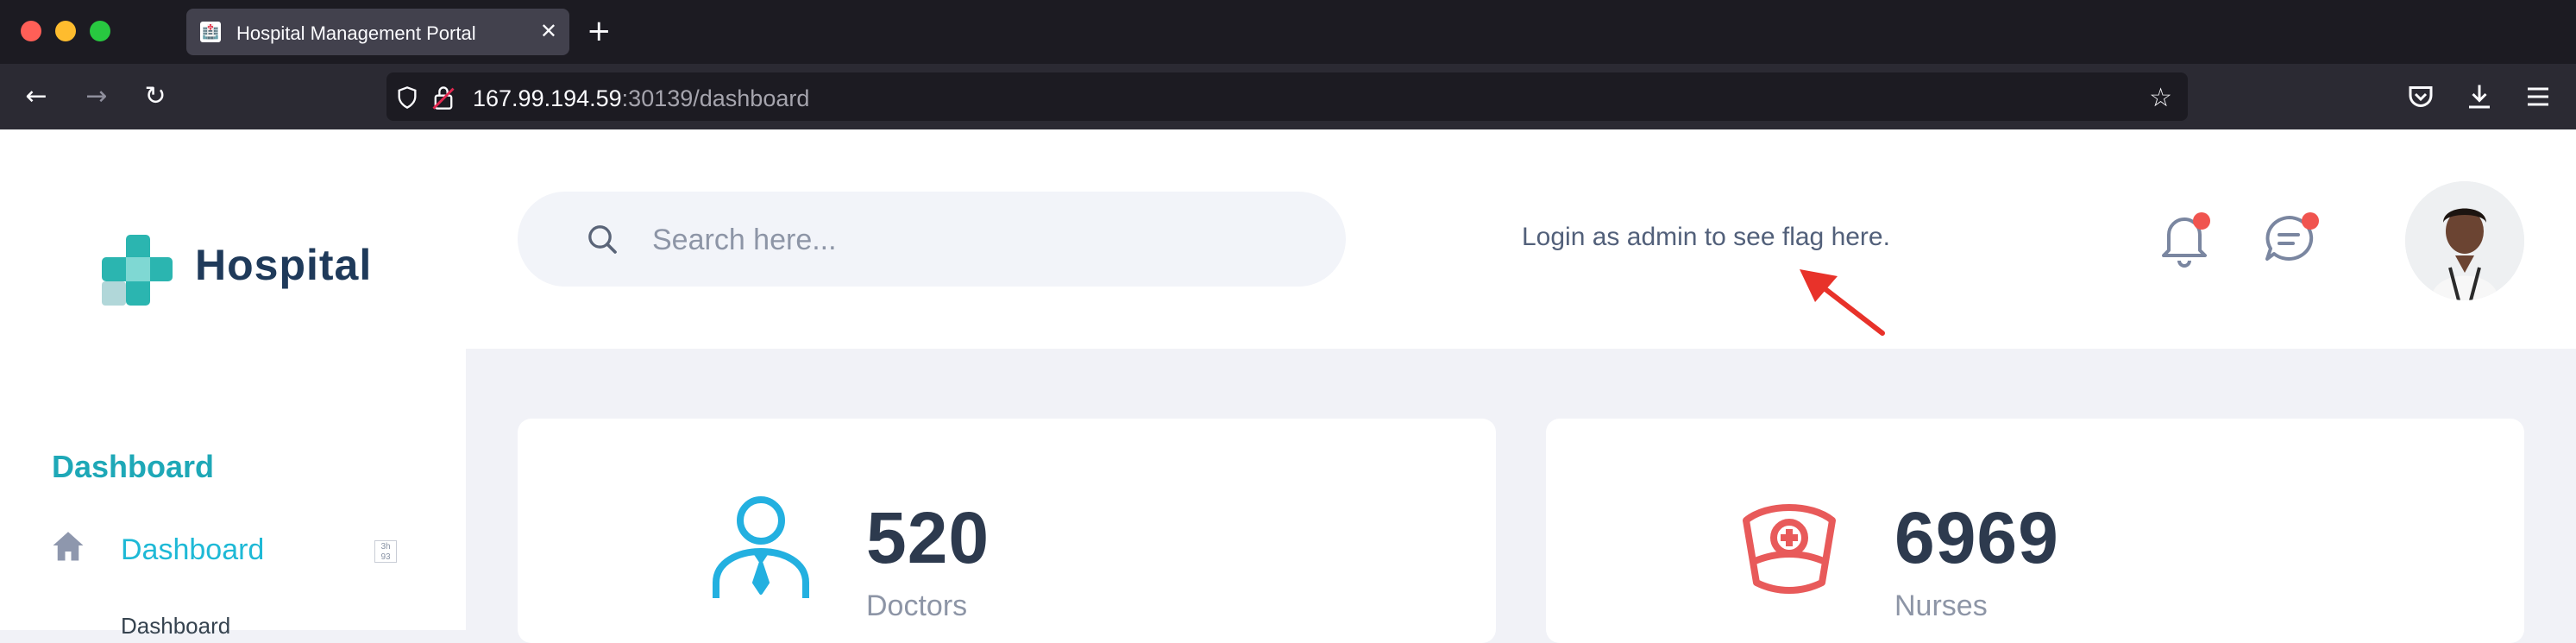 The height and width of the screenshot is (643, 2576). What do you see at coordinates (210, 32) in the screenshot?
I see `hospital-favicon-icon: 🏥` at bounding box center [210, 32].